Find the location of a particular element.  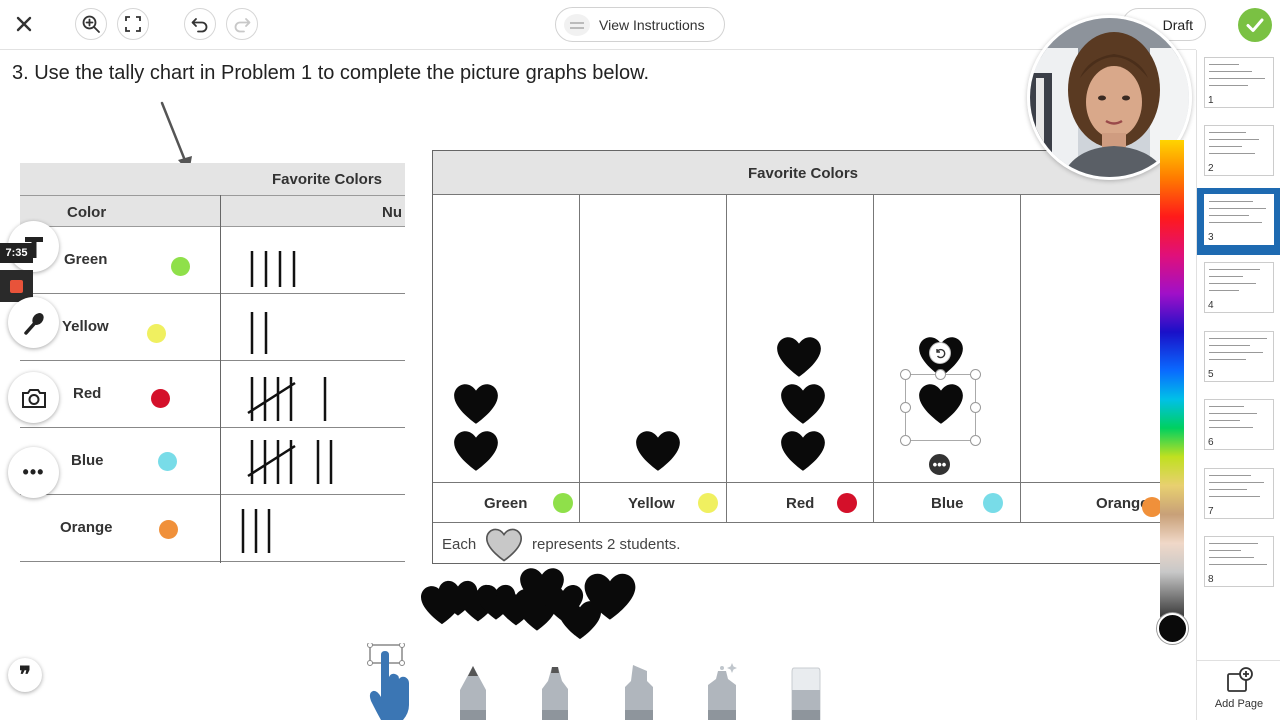

glitter-pen-tool-button is located at coordinates (723, 690).